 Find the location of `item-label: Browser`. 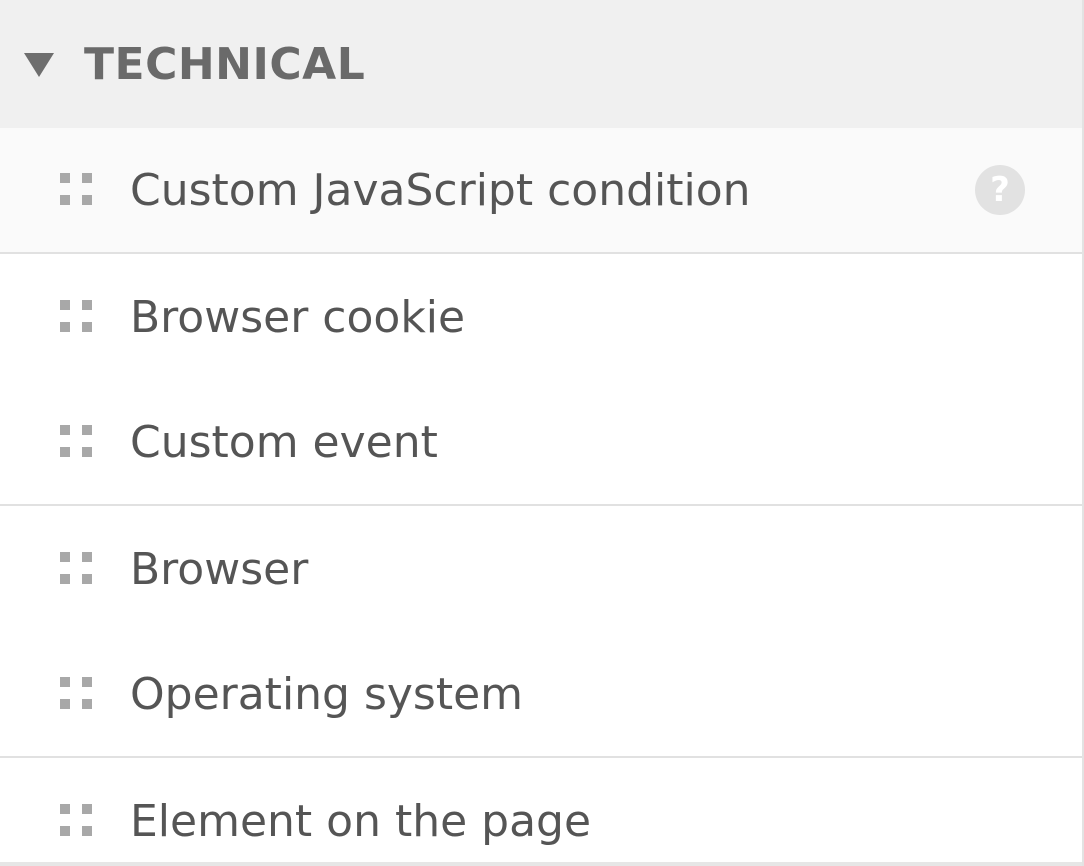

item-label: Browser is located at coordinates (219, 569).